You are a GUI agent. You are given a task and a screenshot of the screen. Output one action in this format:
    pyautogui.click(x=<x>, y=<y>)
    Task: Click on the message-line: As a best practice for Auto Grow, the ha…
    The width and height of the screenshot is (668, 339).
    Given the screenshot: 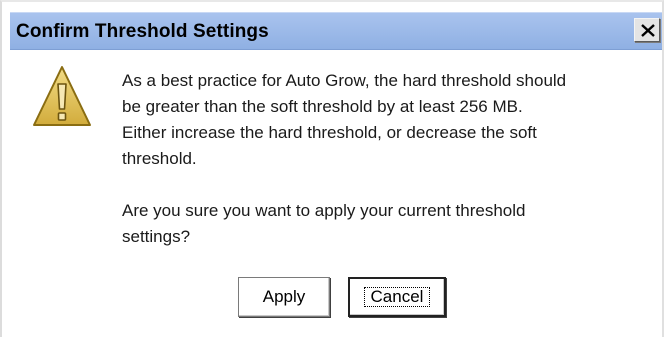 What is the action you would take?
    pyautogui.click(x=344, y=80)
    